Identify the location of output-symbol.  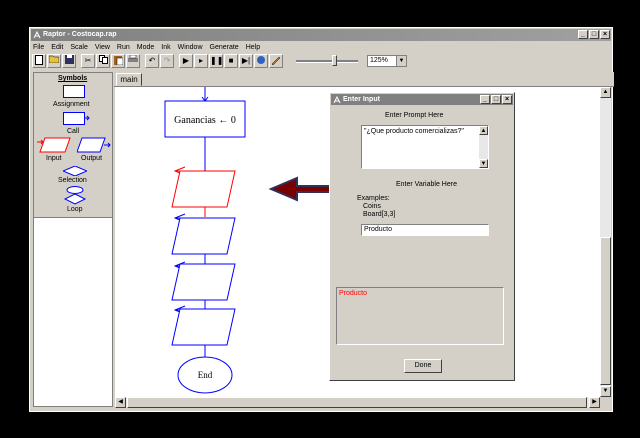
(94, 145).